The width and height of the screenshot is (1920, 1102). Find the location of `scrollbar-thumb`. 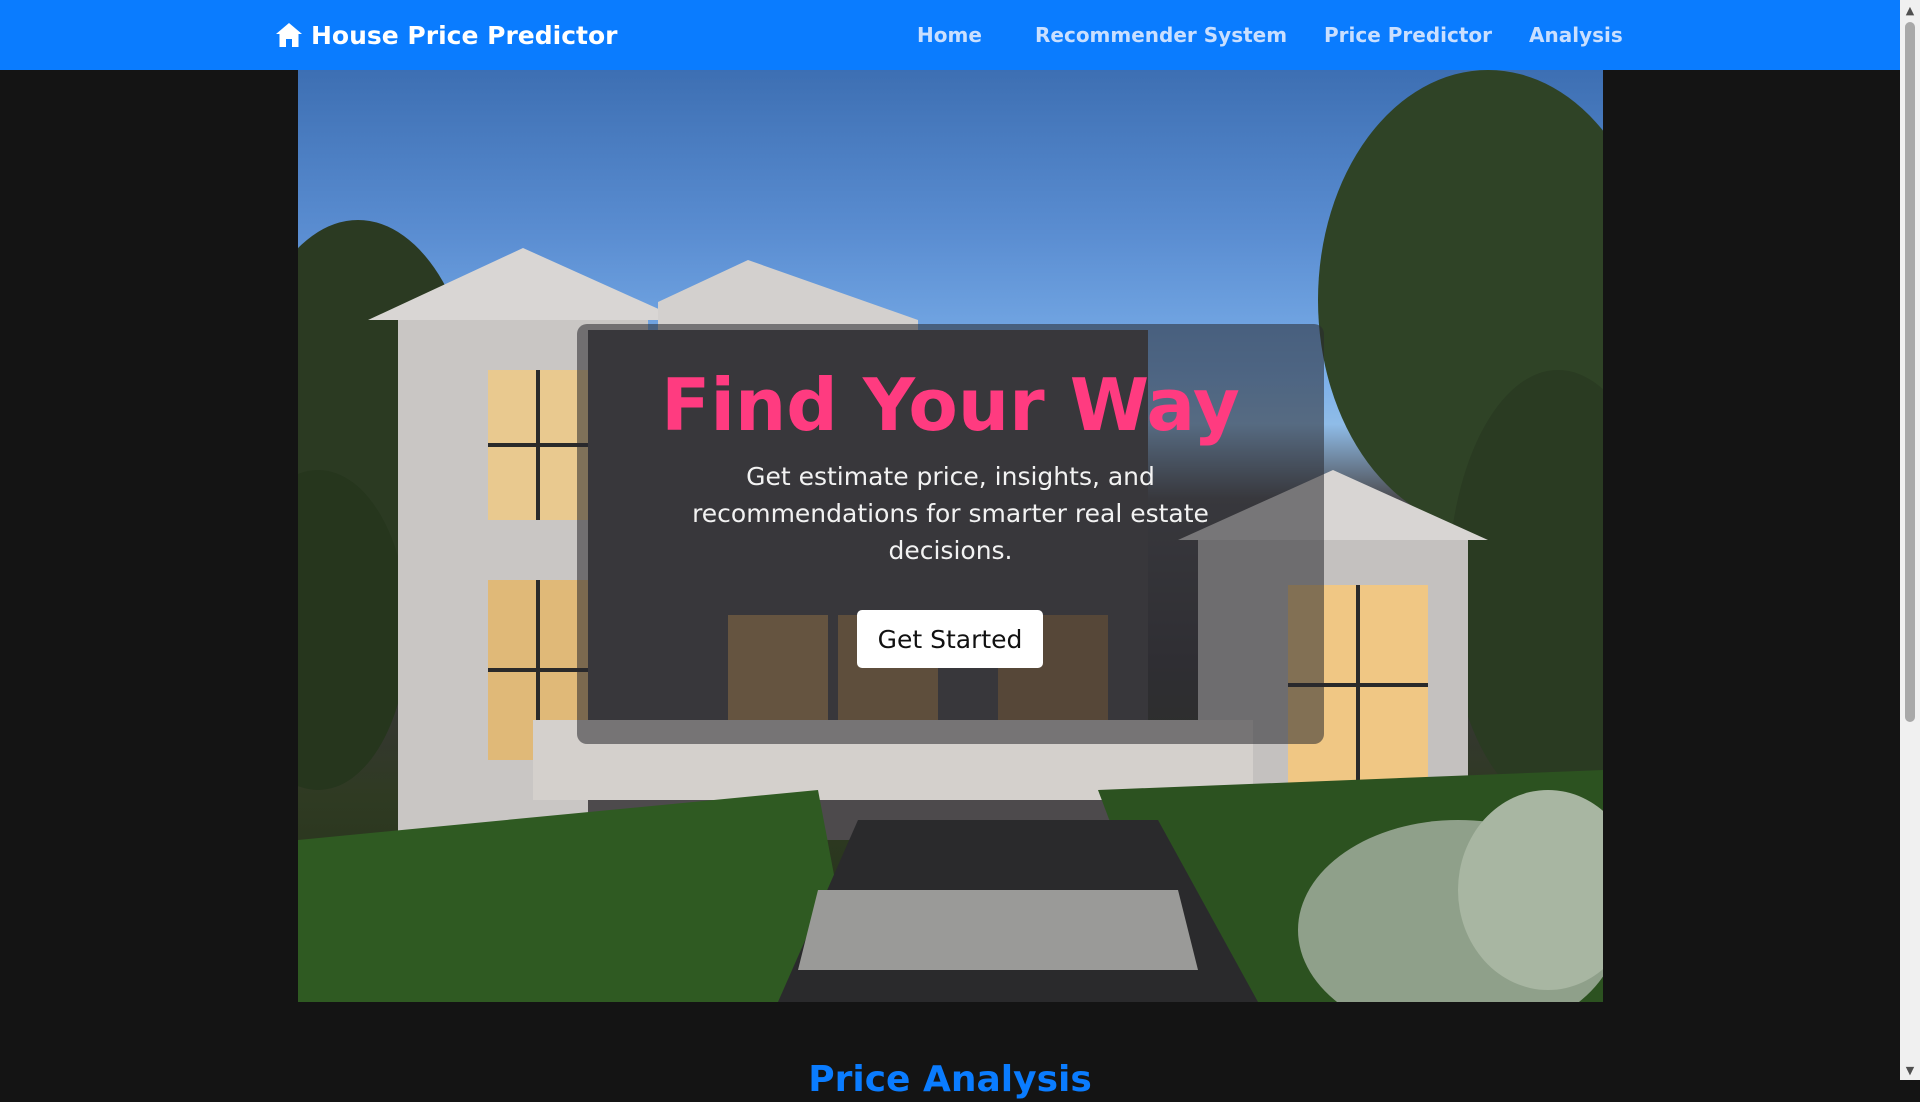

scrollbar-thumb is located at coordinates (1910, 372).